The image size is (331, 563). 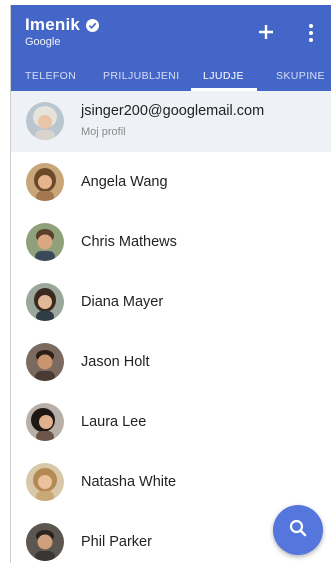 What do you see at coordinates (141, 76) in the screenshot?
I see `tab-priljubljeni: PRILJUBLJENI` at bounding box center [141, 76].